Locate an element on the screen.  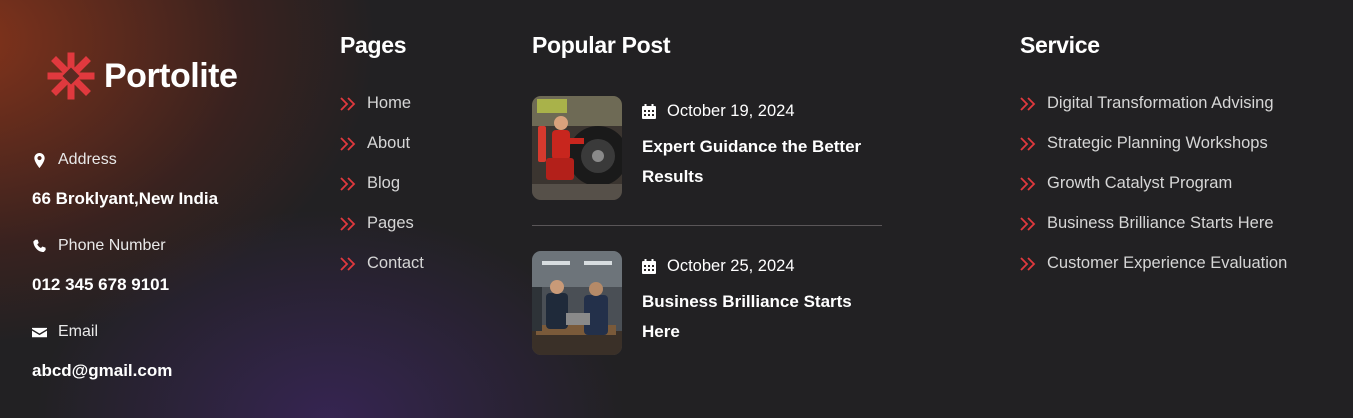
pages-link-pages: Pages is located at coordinates (377, 223).